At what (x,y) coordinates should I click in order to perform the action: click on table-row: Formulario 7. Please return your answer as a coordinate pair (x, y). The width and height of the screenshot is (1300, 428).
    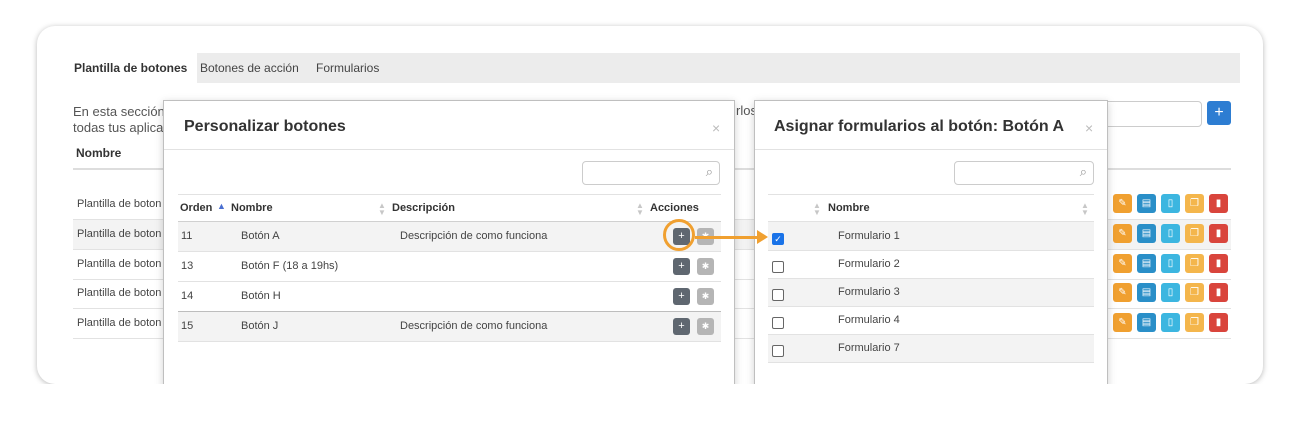
    Looking at the image, I should click on (931, 349).